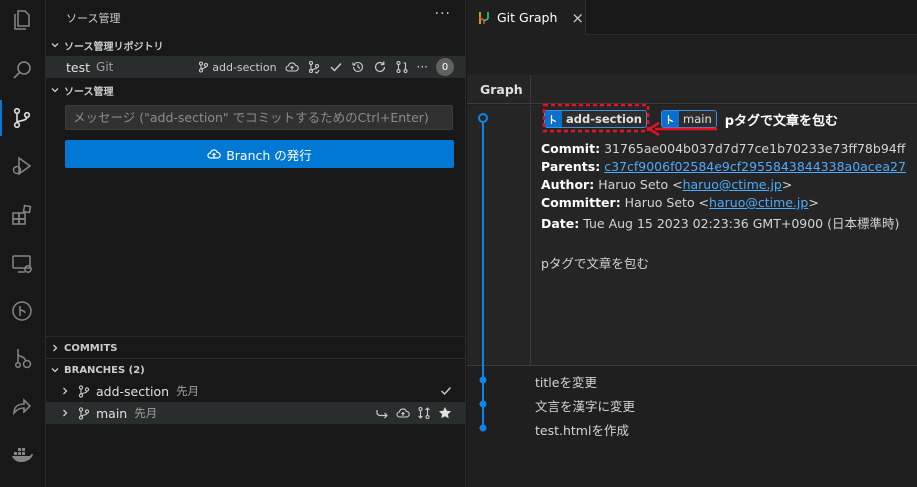 The image size is (917, 487). Describe the element at coordinates (755, 148) in the screenshot. I see `commit-hash: 31765ae004b037d7d77ce1b70233e73ff78b94ff` at that location.